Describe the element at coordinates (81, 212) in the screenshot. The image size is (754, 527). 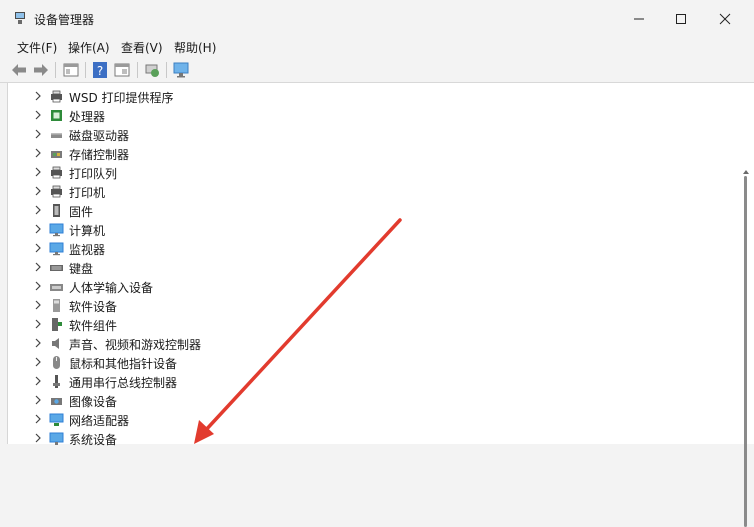
I see `tree-item-label: 固件` at that location.